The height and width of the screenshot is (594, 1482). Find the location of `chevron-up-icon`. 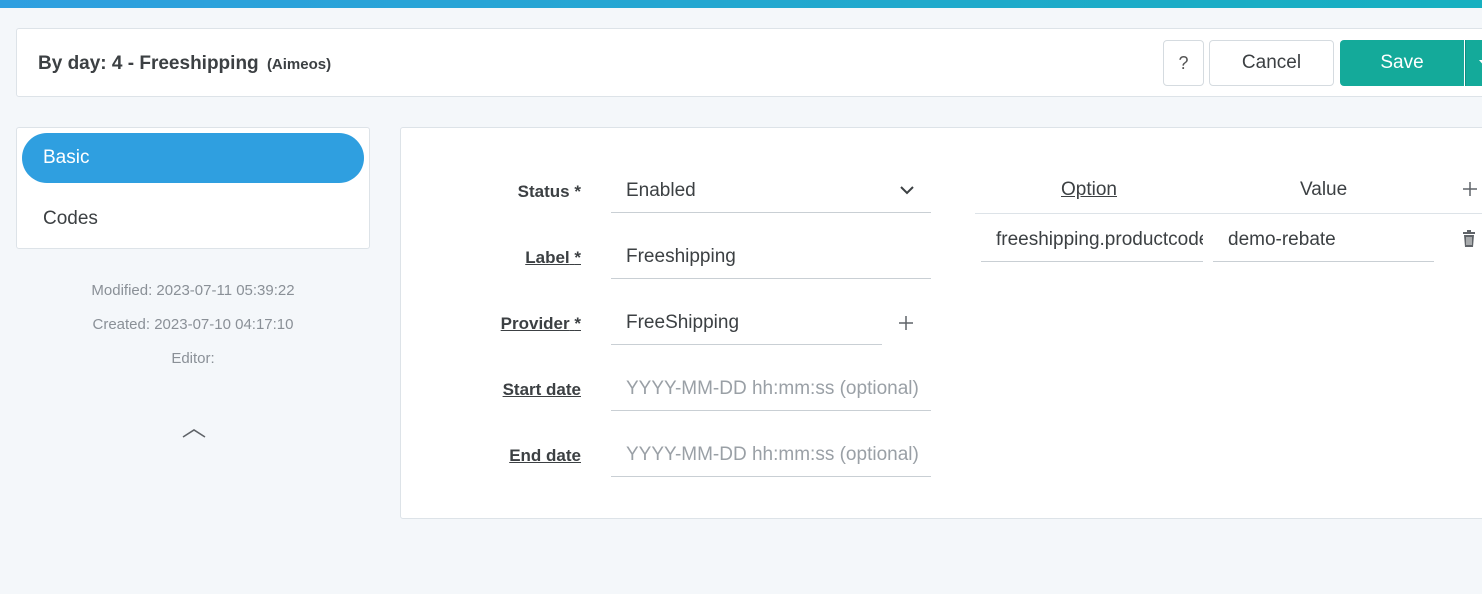

chevron-up-icon is located at coordinates (194, 432).